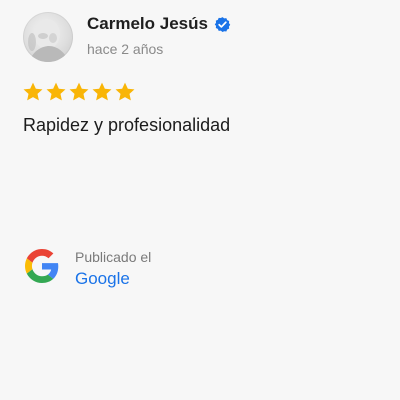 Image resolution: width=400 pixels, height=400 pixels. Describe the element at coordinates (48, 40) in the screenshot. I see `avatar-photo` at that location.